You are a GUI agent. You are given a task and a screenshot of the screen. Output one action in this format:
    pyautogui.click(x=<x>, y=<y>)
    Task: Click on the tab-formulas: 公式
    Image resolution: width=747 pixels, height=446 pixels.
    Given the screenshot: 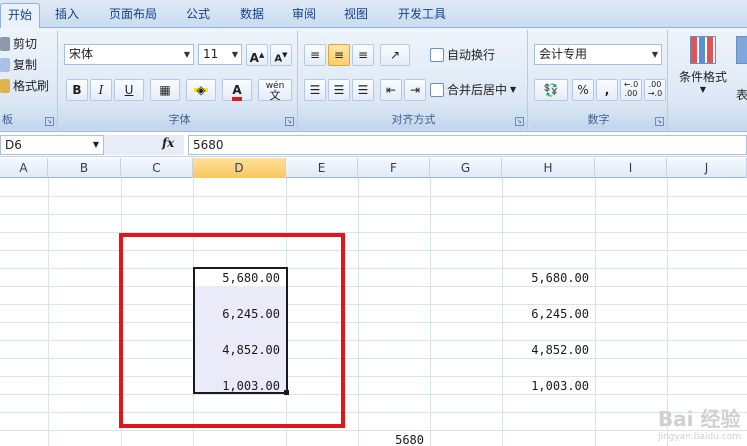 What is the action you would take?
    pyautogui.click(x=198, y=15)
    